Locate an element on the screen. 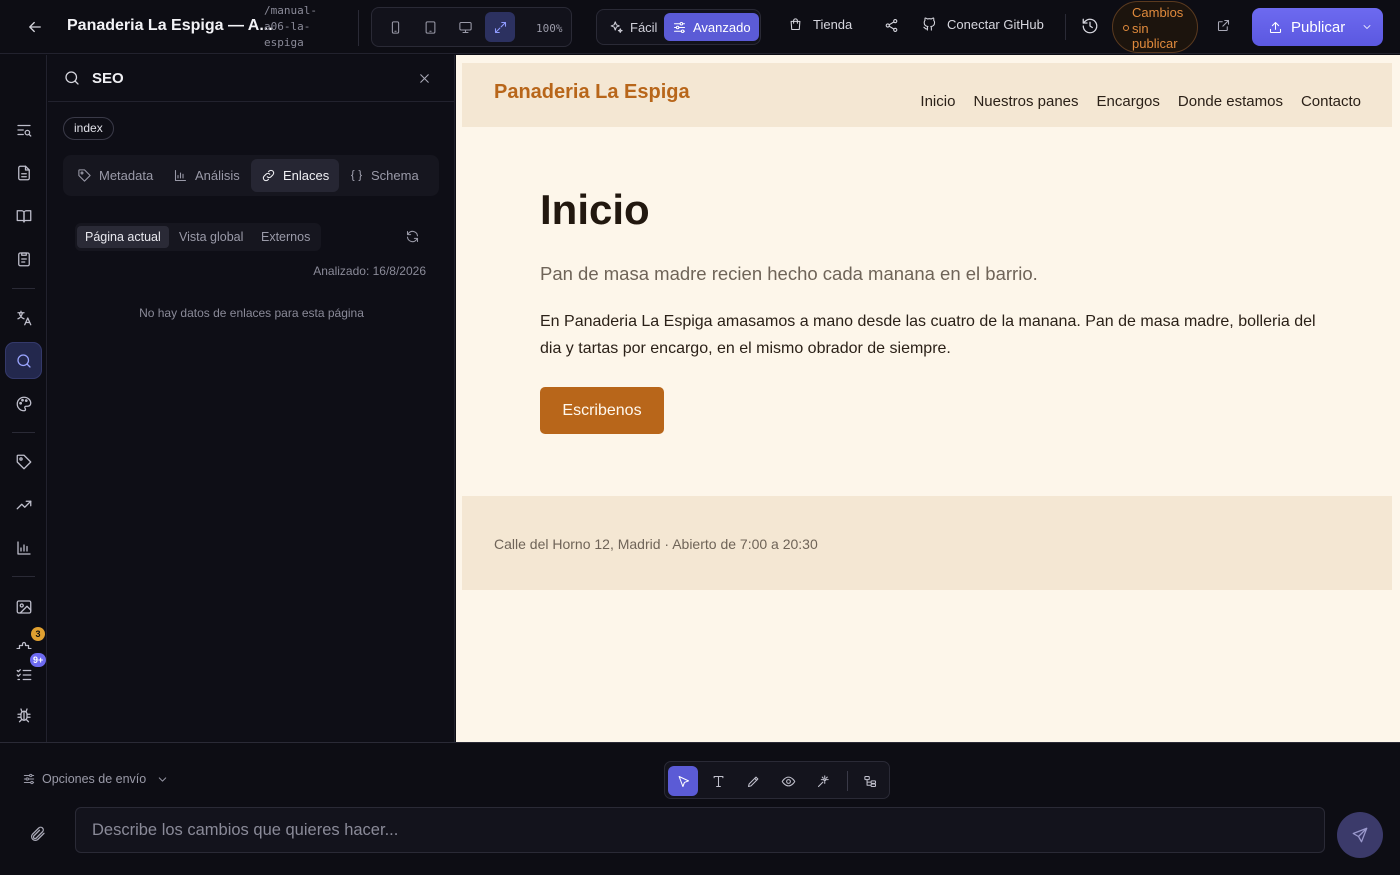 The height and width of the screenshot is (875, 1400). hero-title: Inicio is located at coordinates (595, 209).